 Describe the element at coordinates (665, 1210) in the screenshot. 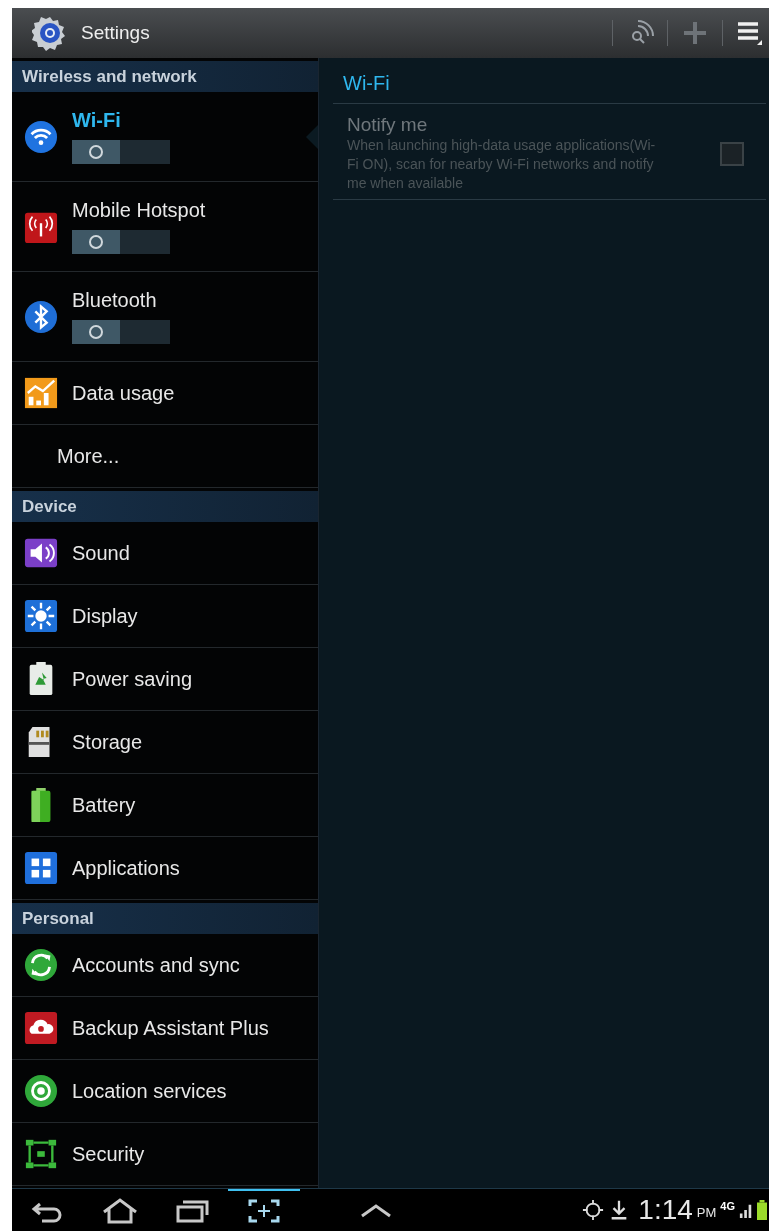

I see `clock: 1:14` at that location.